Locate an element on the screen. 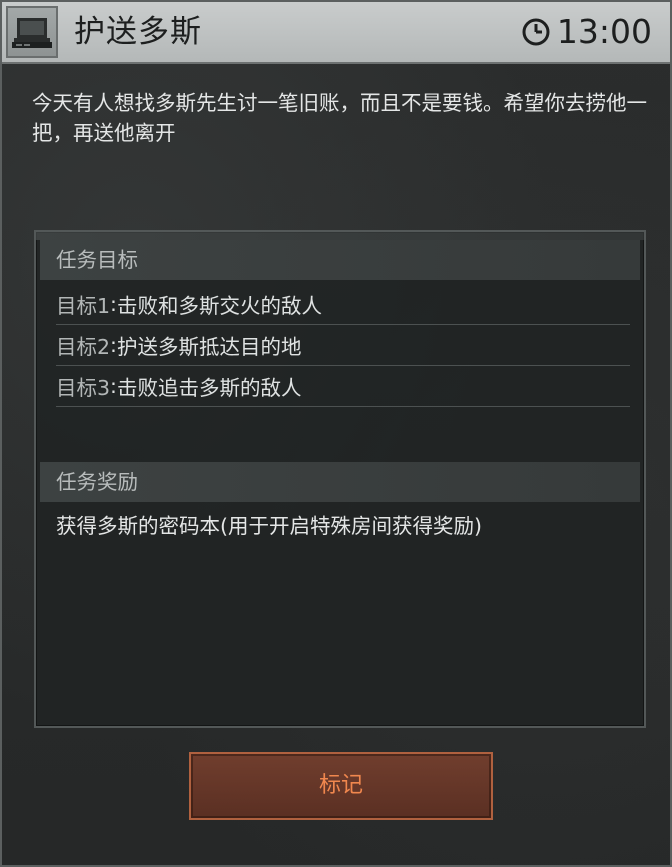  objective-text: 护送多斯抵达目的地 is located at coordinates (209, 347).